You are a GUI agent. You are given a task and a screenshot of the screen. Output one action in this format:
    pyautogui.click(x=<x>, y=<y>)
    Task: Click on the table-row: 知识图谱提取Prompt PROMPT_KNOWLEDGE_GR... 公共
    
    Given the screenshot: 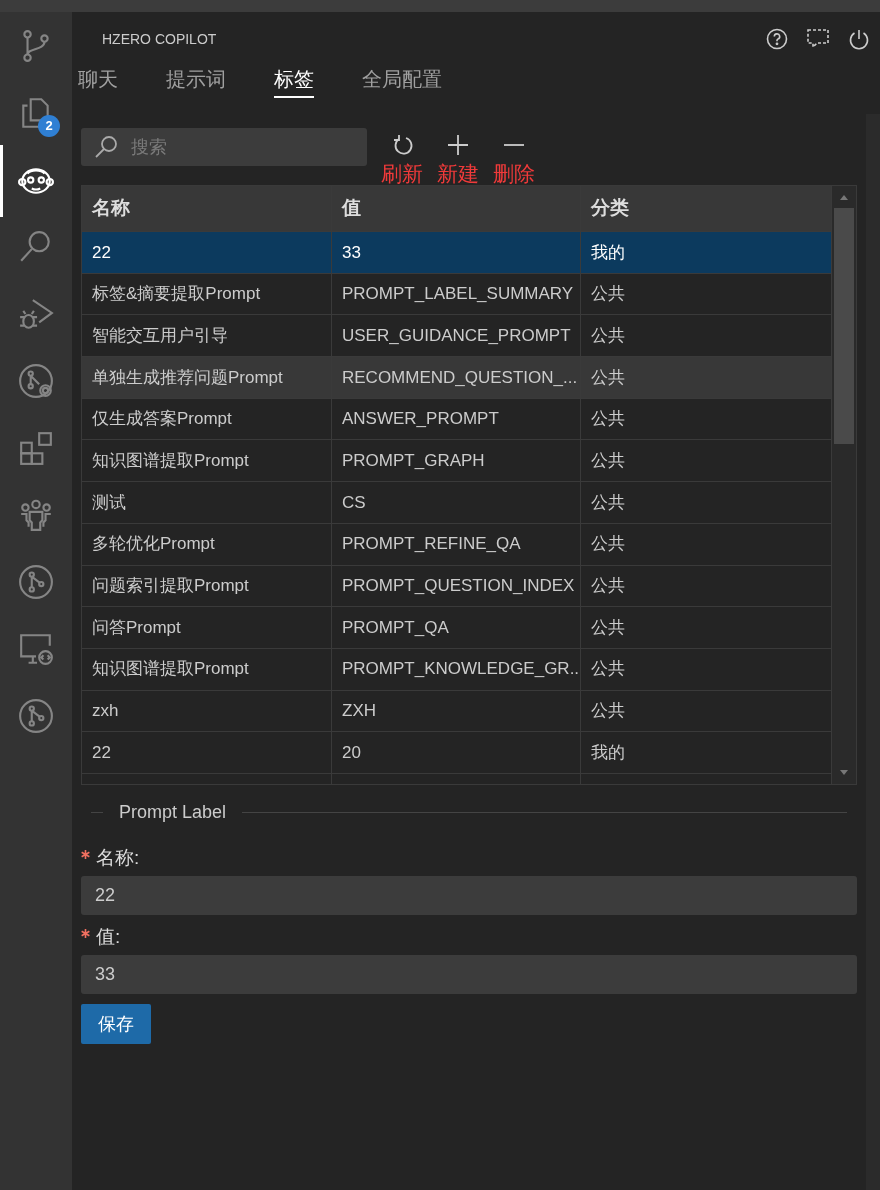 What is the action you would take?
    pyautogui.click(x=456, y=668)
    